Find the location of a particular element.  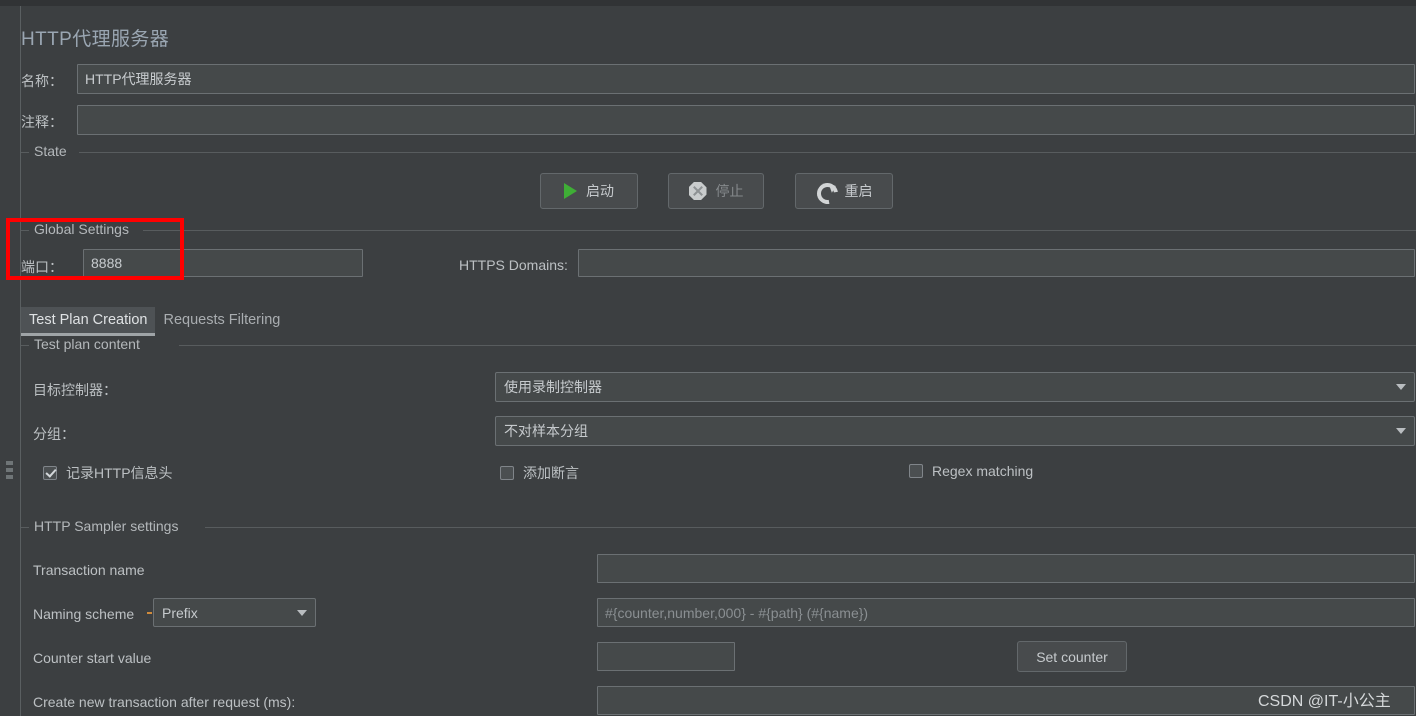

port-label: 端口： is located at coordinates (42, 267).